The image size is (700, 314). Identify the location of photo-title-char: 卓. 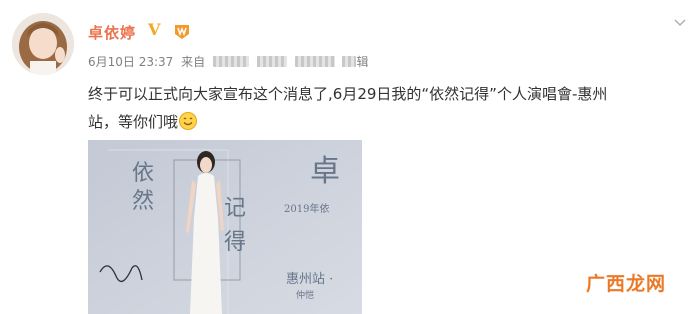
(325, 171).